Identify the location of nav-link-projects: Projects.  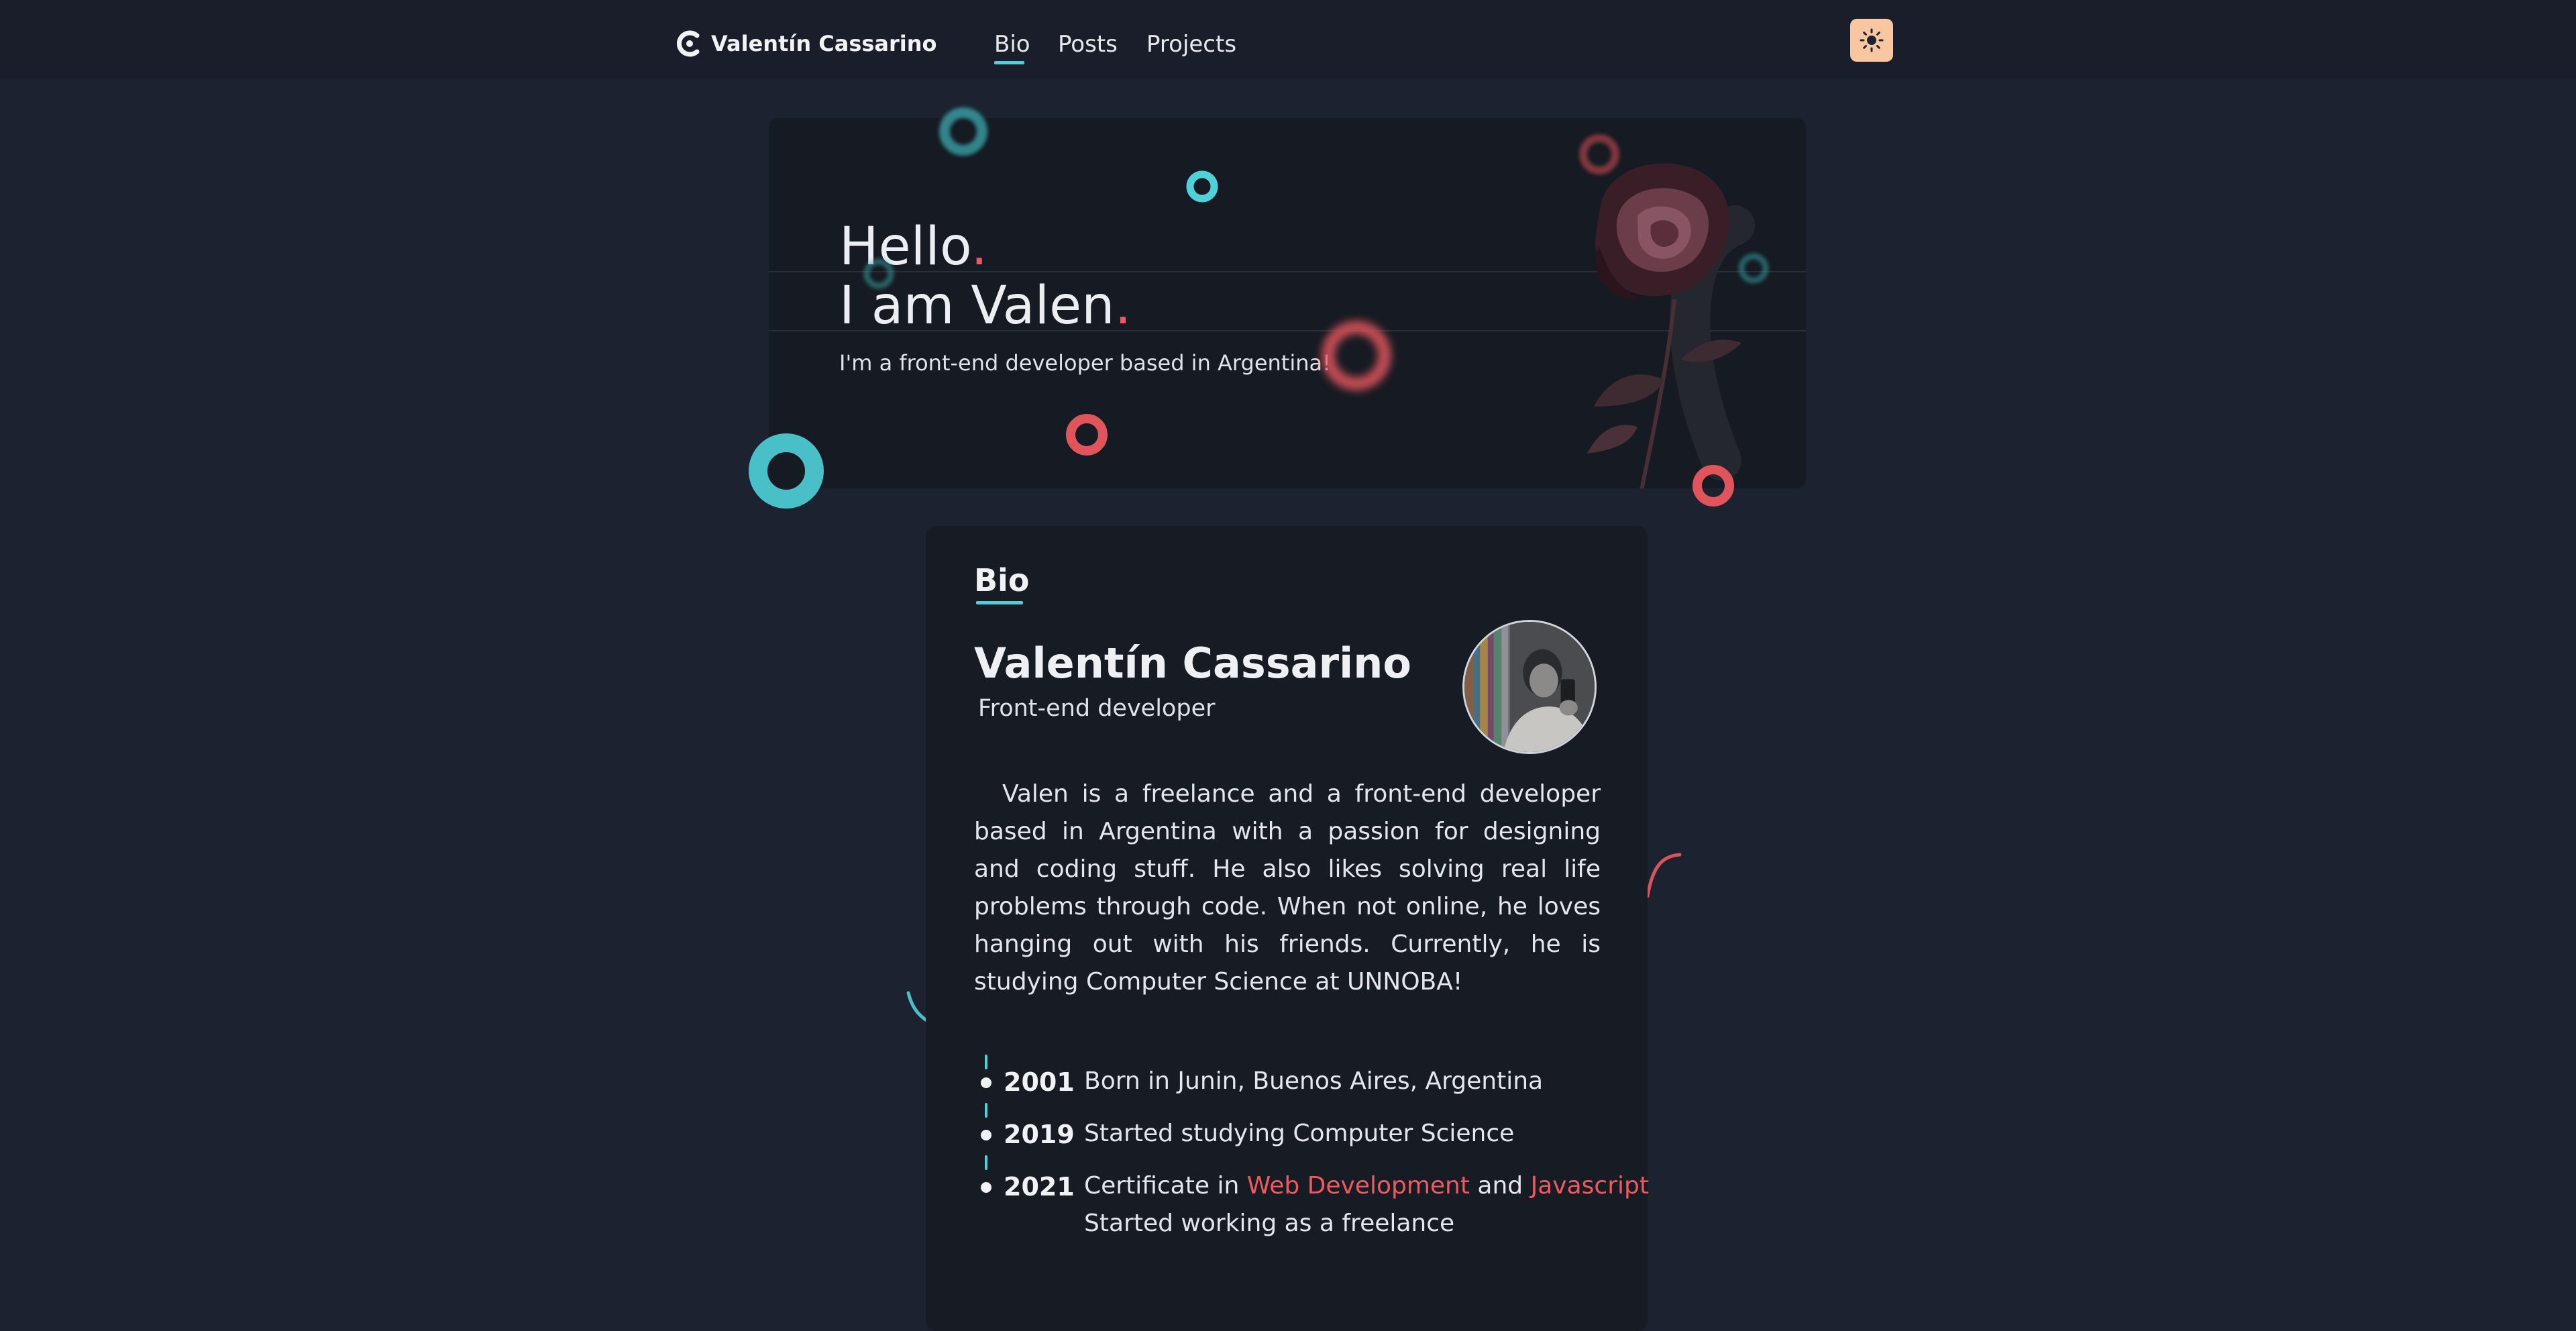
(1191, 44).